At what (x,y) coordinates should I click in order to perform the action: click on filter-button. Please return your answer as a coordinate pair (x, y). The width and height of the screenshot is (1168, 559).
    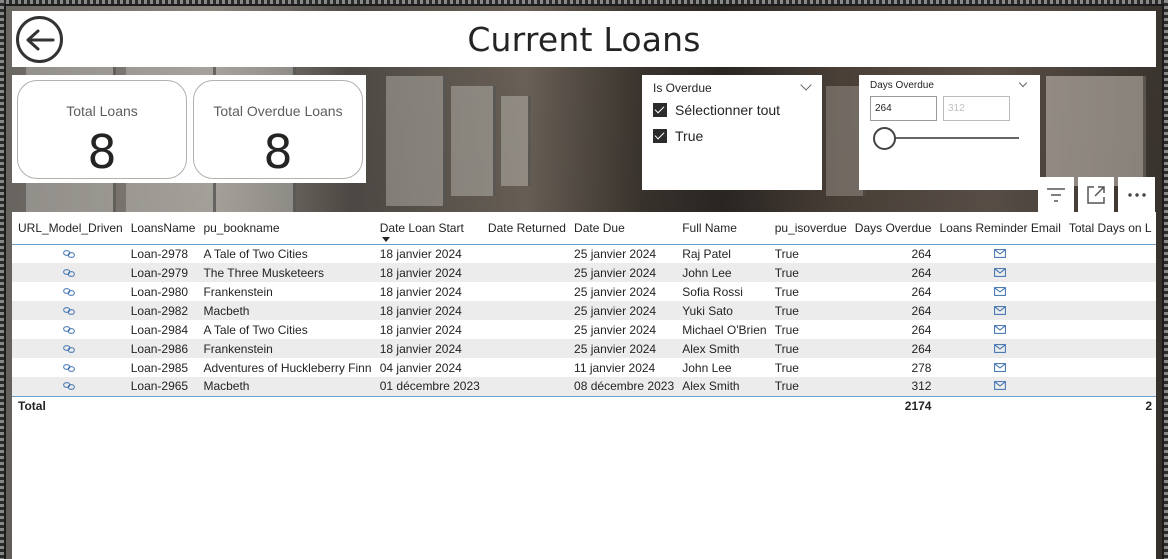
    Looking at the image, I should click on (1056, 194).